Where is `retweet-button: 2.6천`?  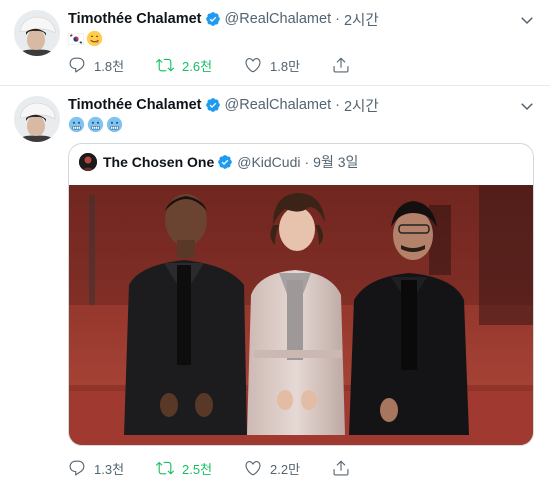
retweet-button: 2.6천 is located at coordinates (200, 65).